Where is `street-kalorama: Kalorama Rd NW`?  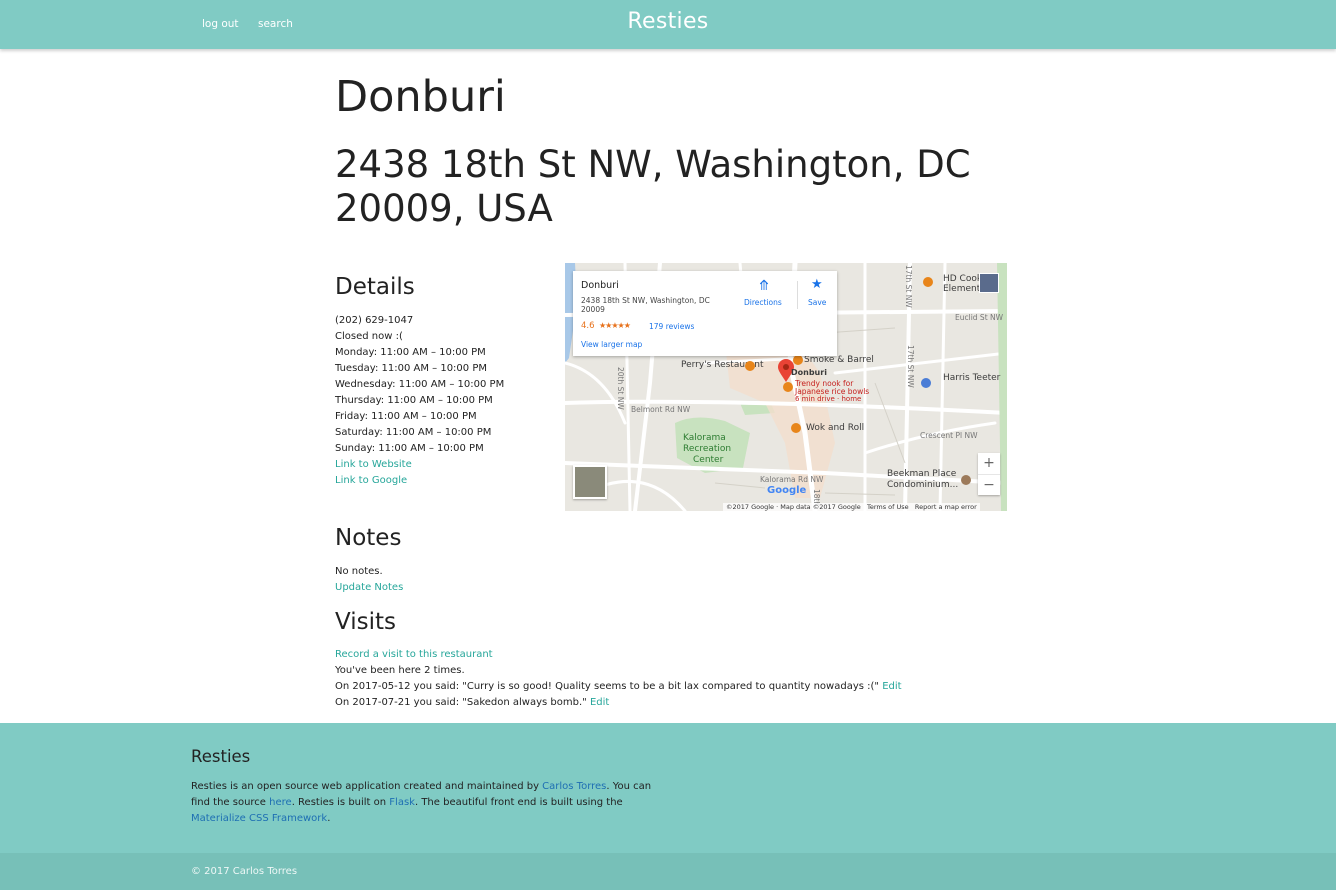 street-kalorama: Kalorama Rd NW is located at coordinates (792, 479).